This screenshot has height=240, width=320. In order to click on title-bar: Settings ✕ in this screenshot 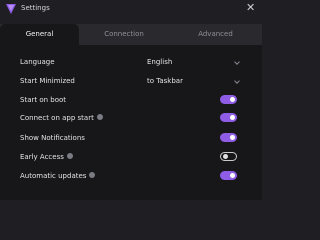, I will do `click(131, 9)`.